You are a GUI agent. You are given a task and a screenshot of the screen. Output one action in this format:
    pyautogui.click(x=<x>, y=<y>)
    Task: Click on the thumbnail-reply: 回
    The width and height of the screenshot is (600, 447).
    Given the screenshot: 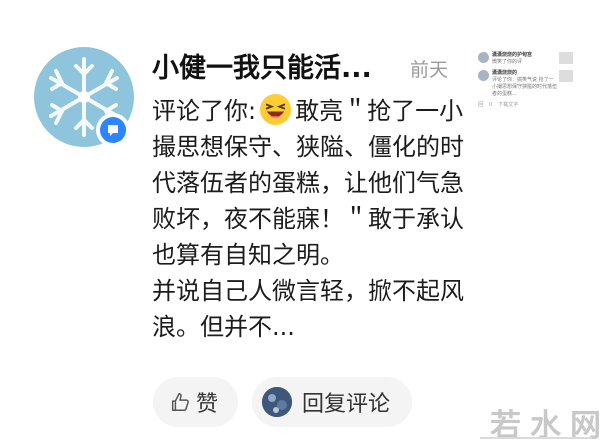 What is the action you would take?
    pyautogui.click(x=481, y=105)
    